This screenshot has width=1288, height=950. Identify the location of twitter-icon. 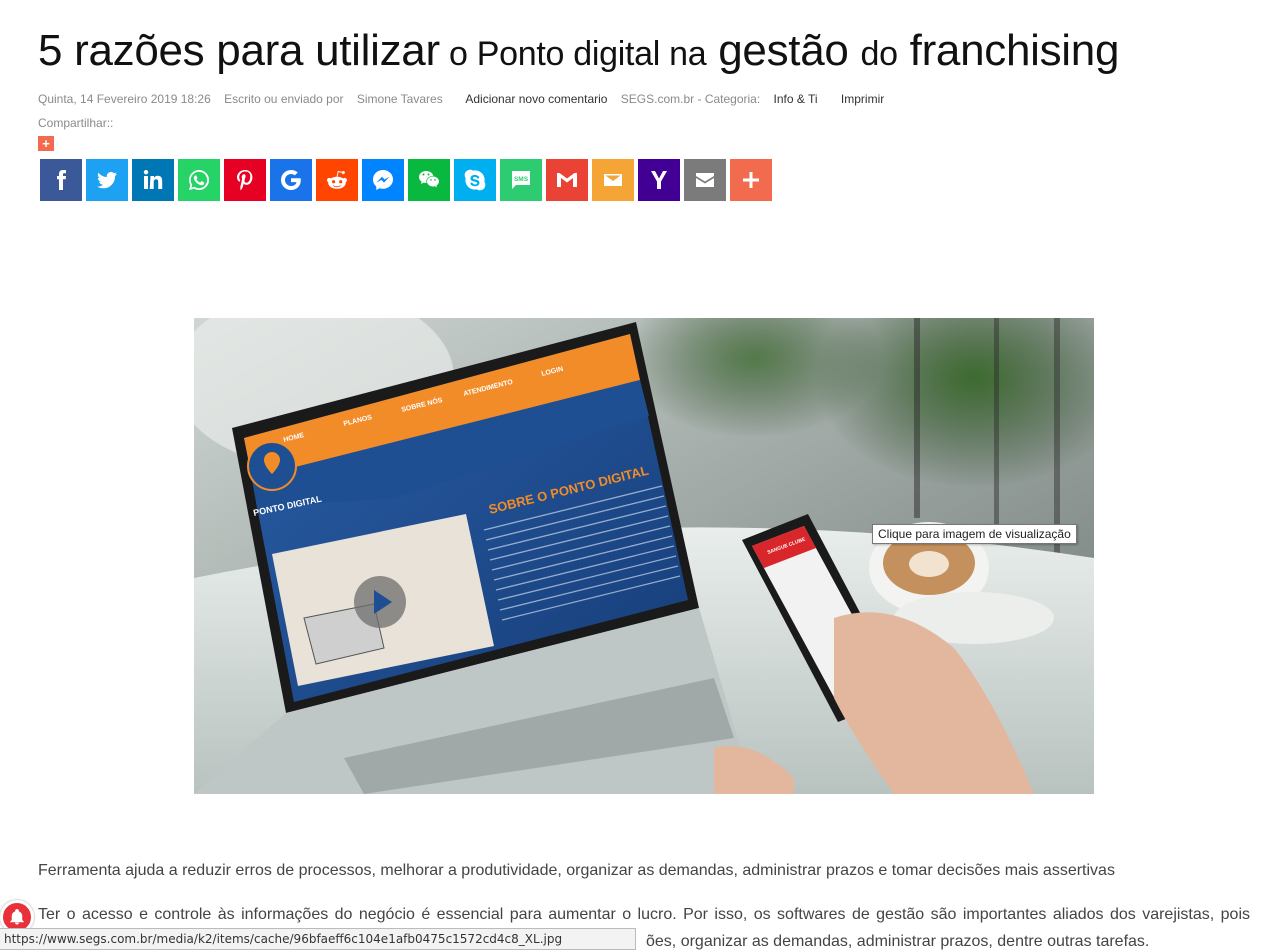
(107, 180).